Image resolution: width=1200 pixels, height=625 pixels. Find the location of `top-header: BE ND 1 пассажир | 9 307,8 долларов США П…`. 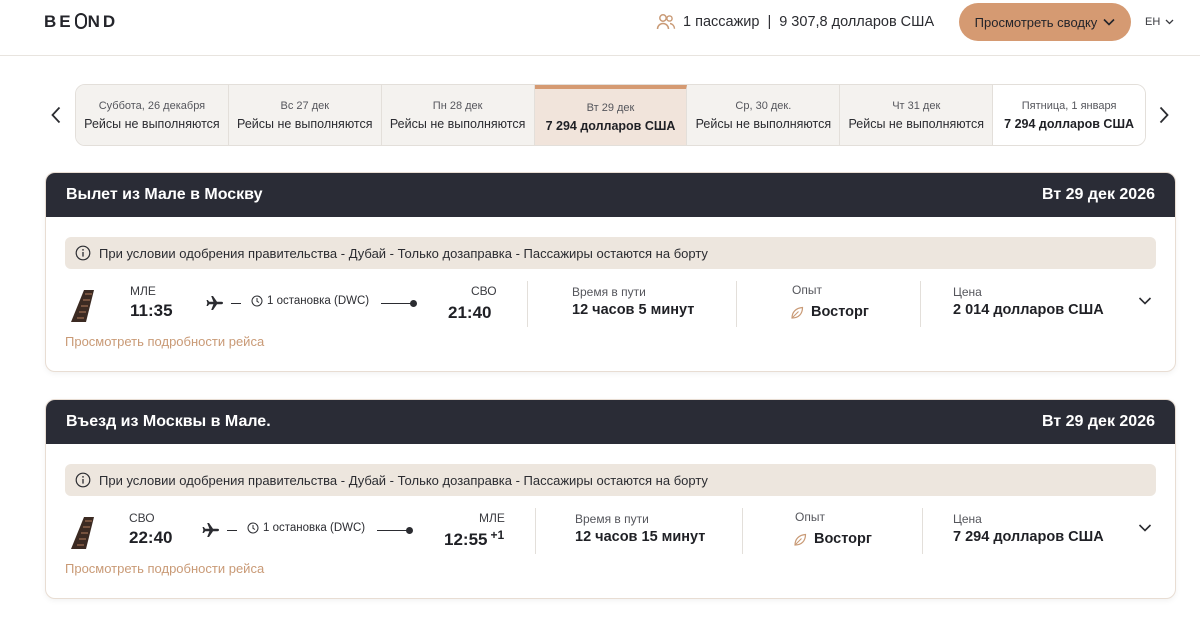

top-header: BE ND 1 пассажир | 9 307,8 долларов США П… is located at coordinates (600, 28).